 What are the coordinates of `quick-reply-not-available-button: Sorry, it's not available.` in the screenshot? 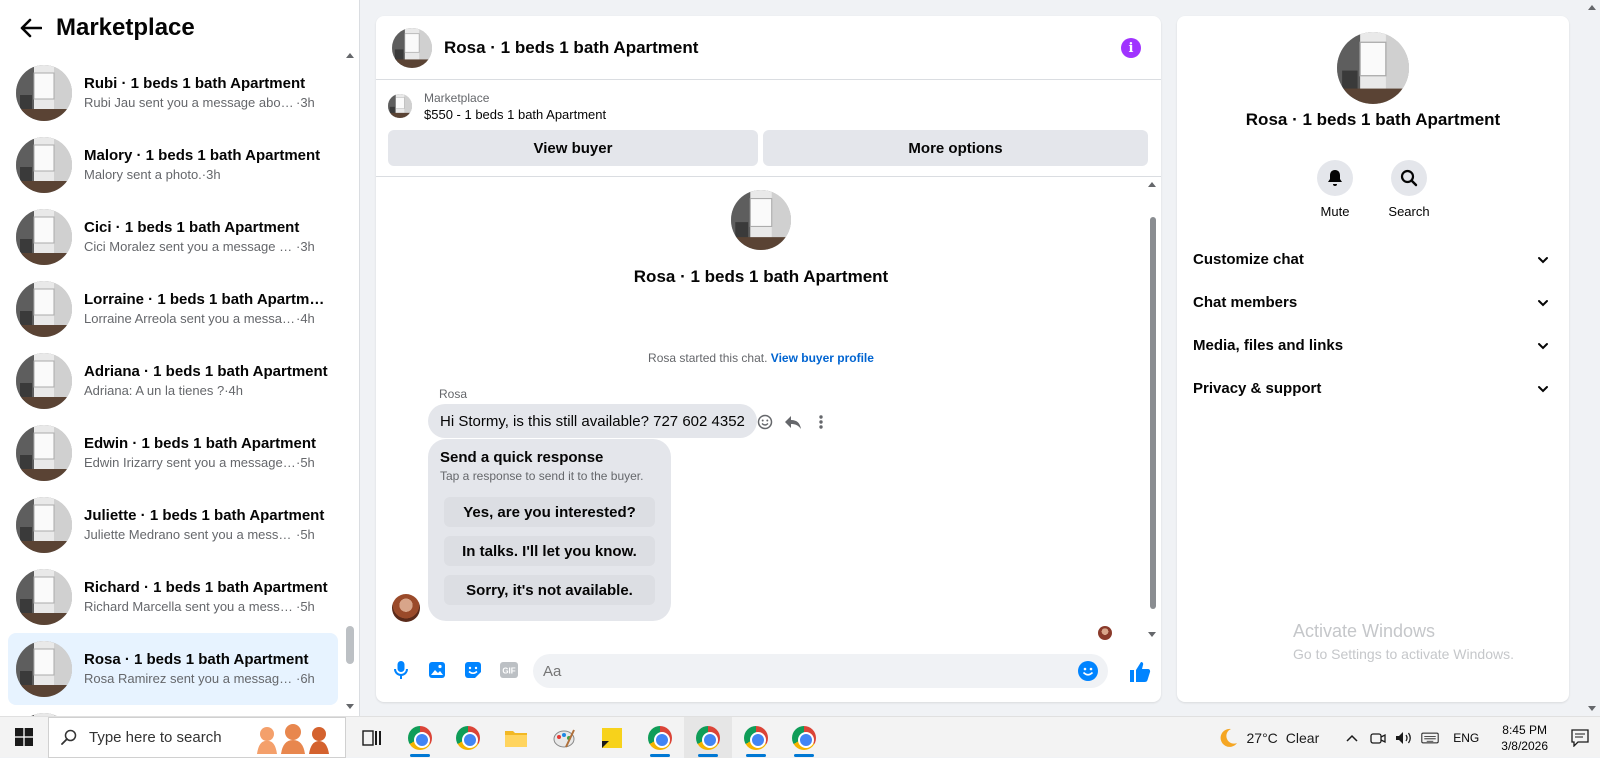 It's located at (549, 590).